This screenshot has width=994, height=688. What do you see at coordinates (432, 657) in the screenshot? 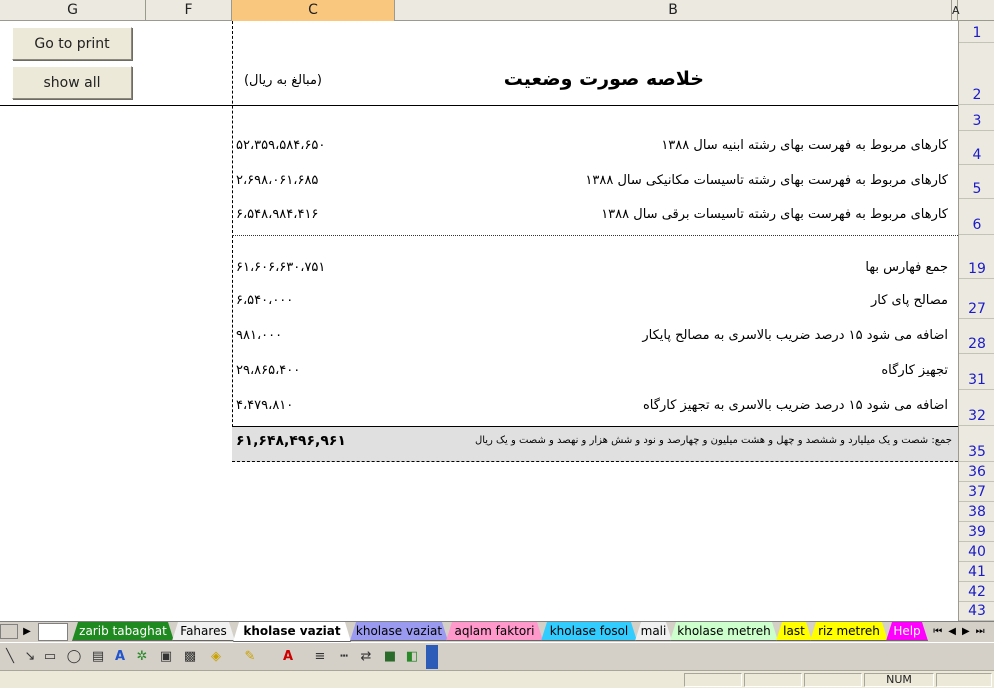
I see `toolbar-options-icon` at bounding box center [432, 657].